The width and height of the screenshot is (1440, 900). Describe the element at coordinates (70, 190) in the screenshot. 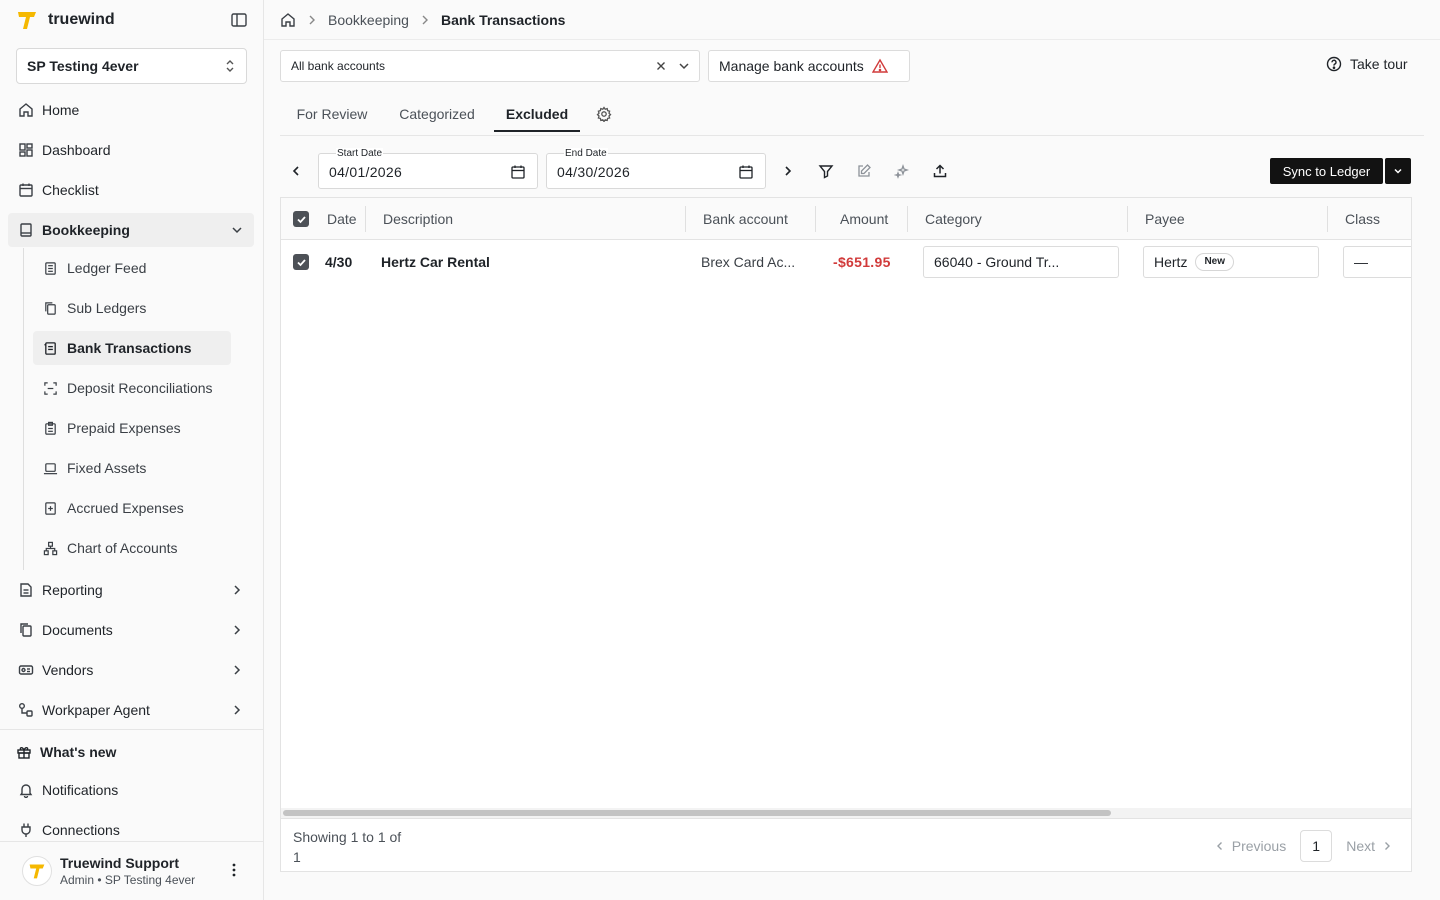

I see `sidebar-item-label: Checklist` at that location.